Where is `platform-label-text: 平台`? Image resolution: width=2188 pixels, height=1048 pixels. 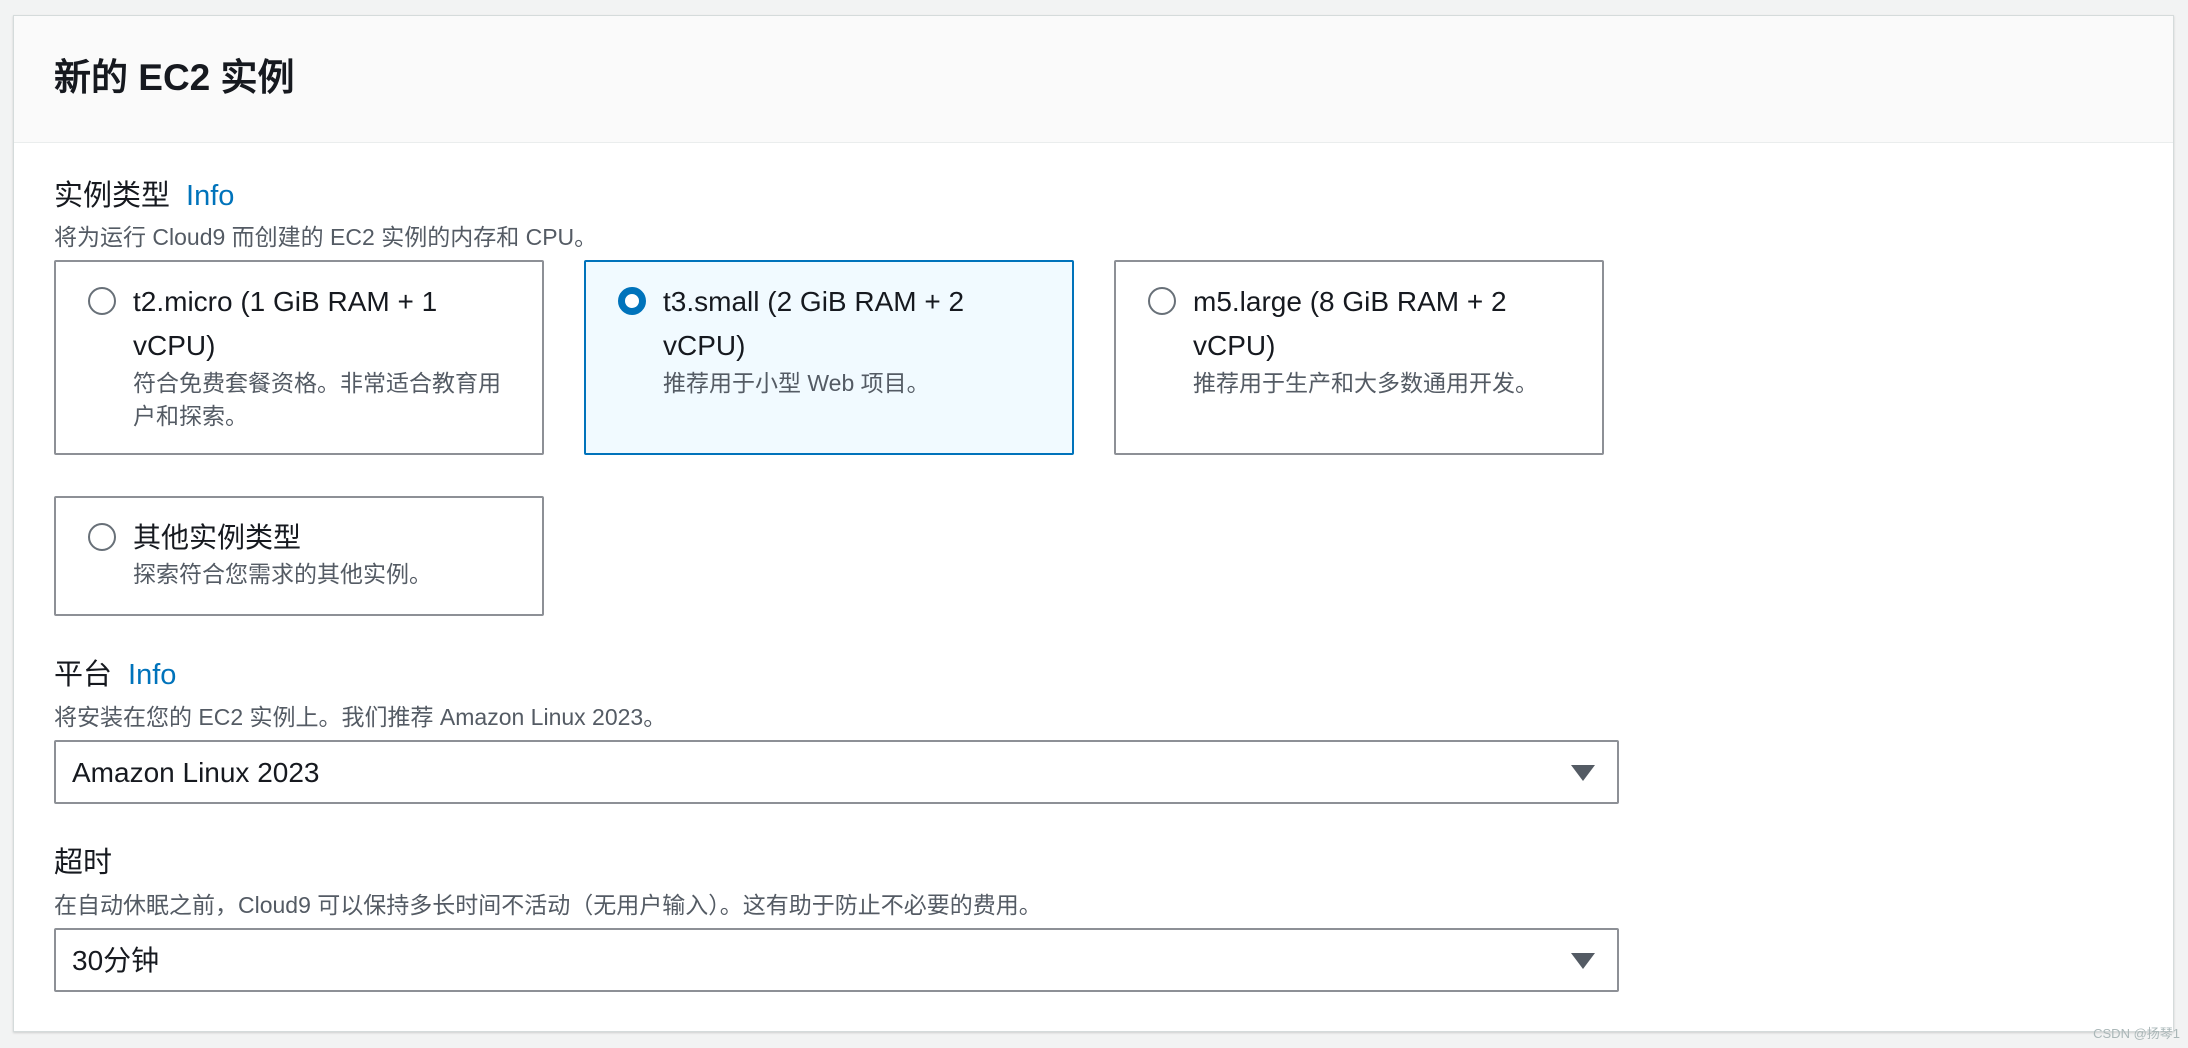
platform-label-text: 平台 is located at coordinates (83, 675).